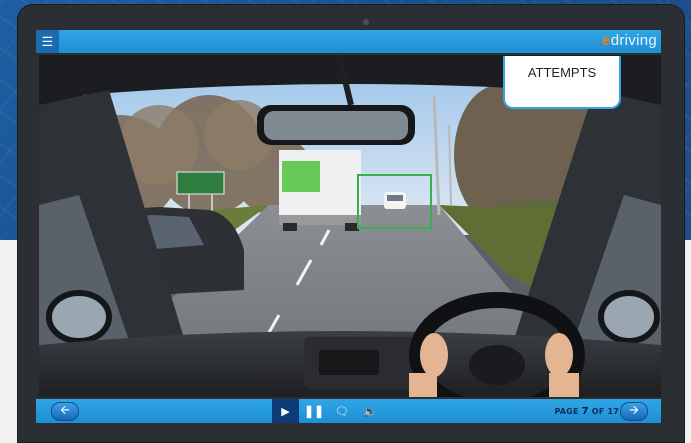 This screenshot has height=443, width=691. I want to click on attempts-label: ATTEMPTS, so click(562, 72).